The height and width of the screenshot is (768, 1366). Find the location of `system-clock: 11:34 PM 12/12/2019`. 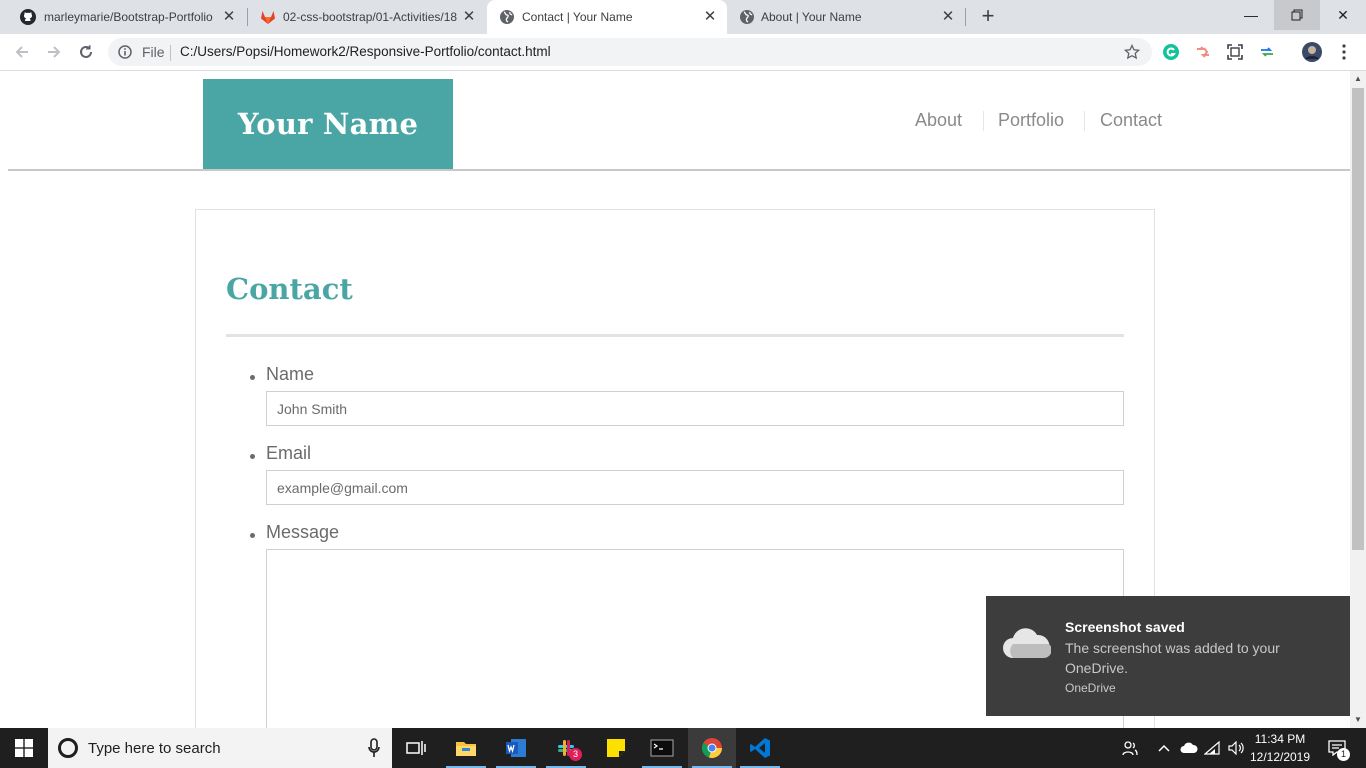

system-clock: 11:34 PM 12/12/2019 is located at coordinates (1280, 748).